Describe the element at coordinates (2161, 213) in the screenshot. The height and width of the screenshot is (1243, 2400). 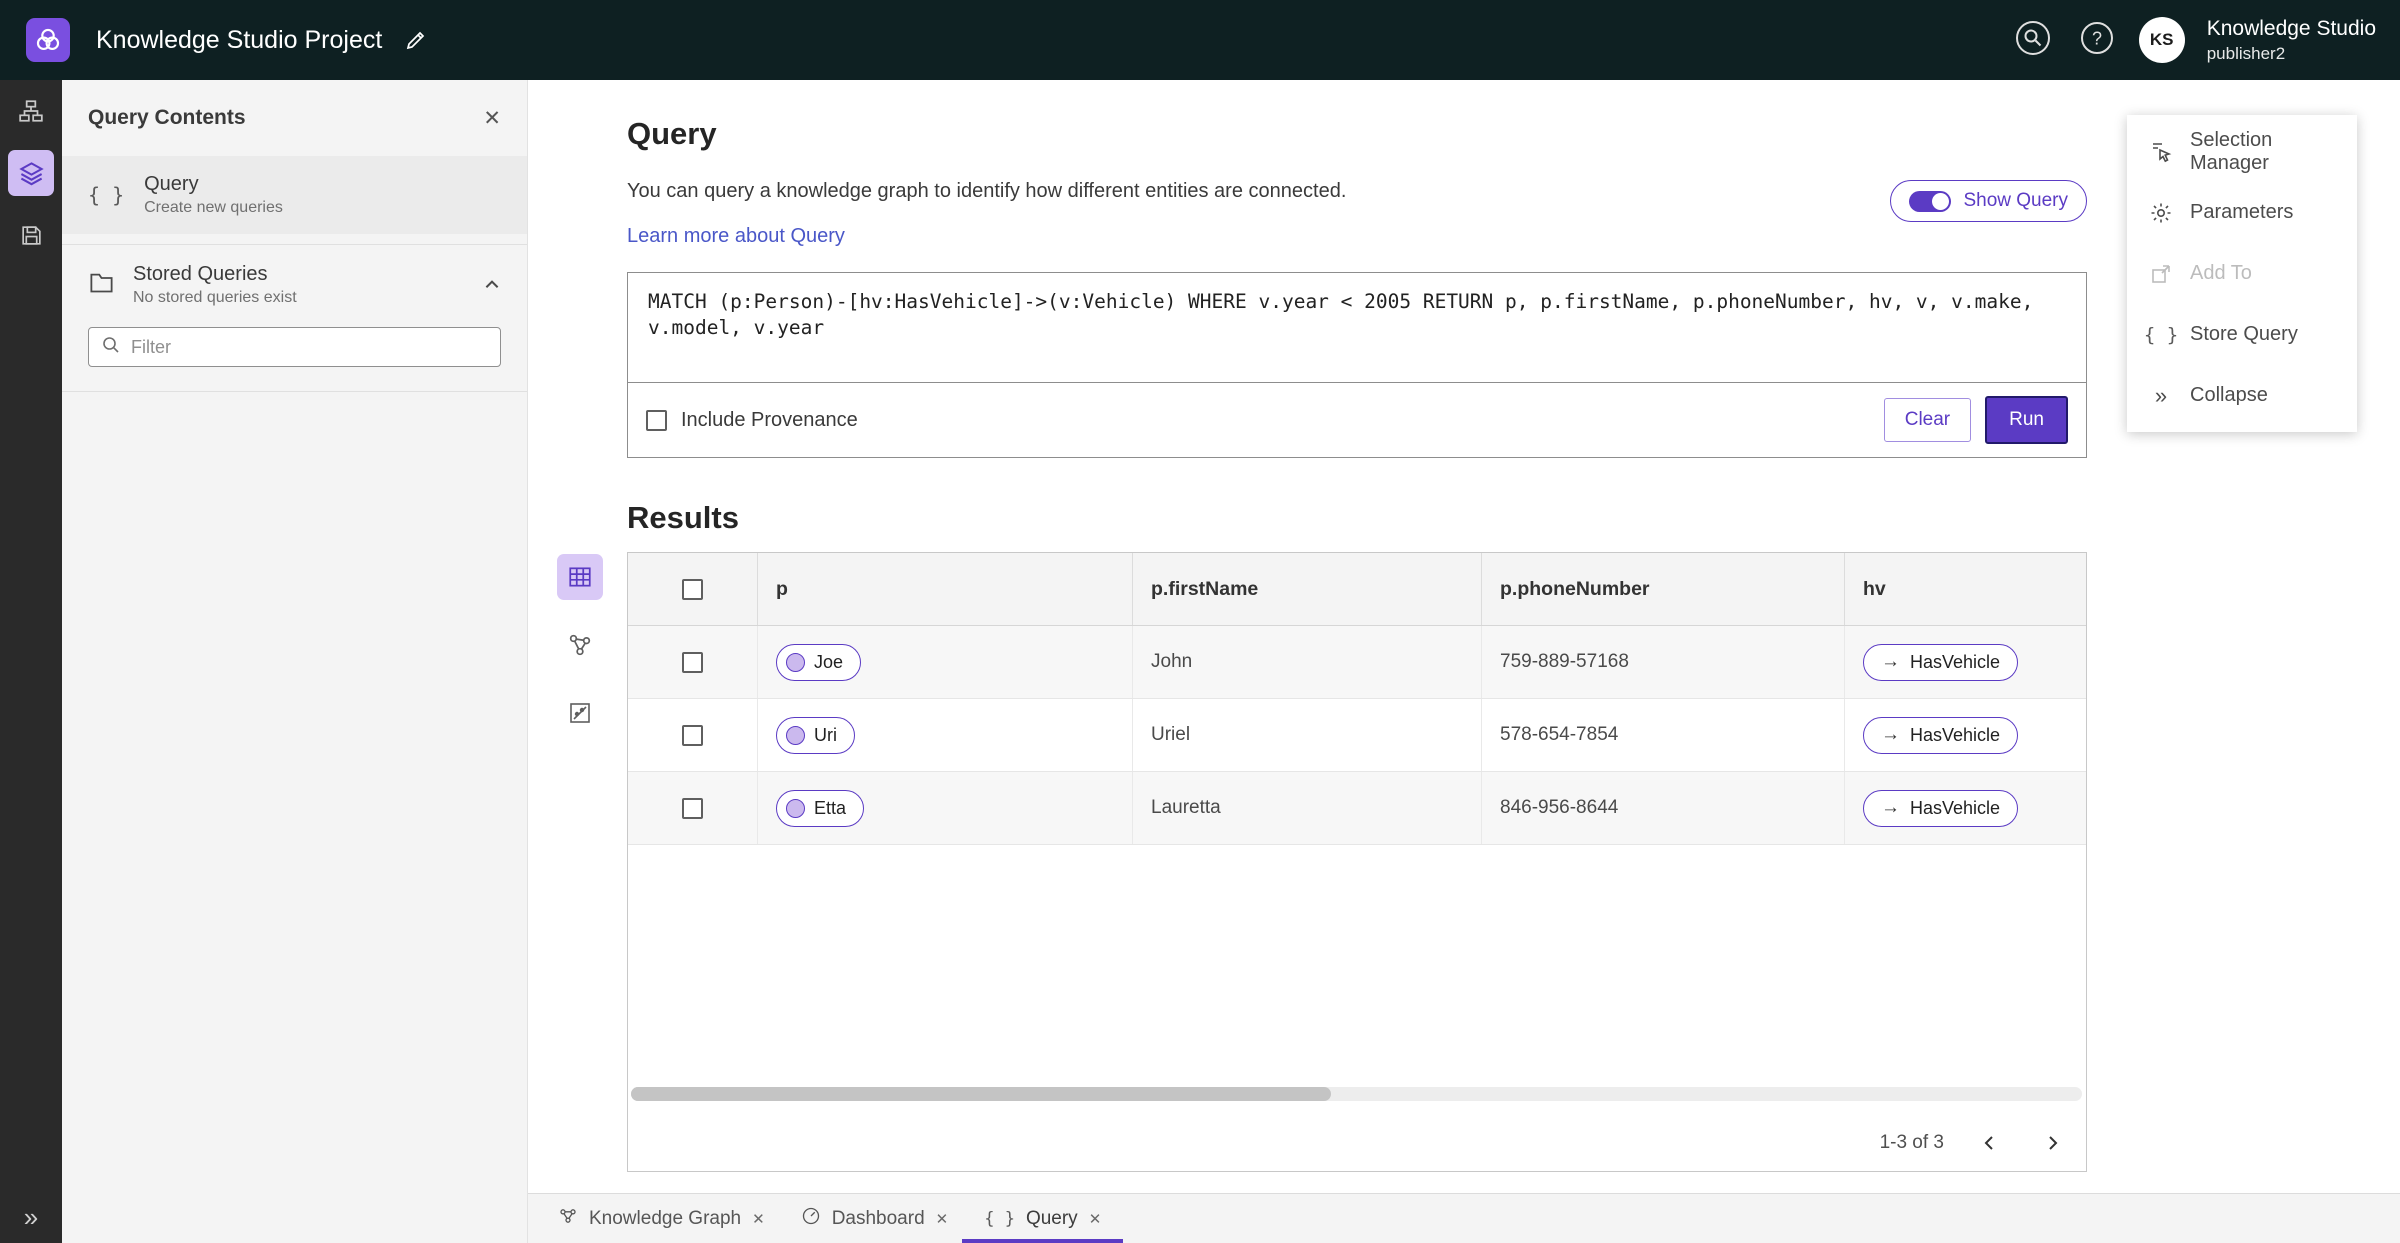
I see `gear-icon` at that location.